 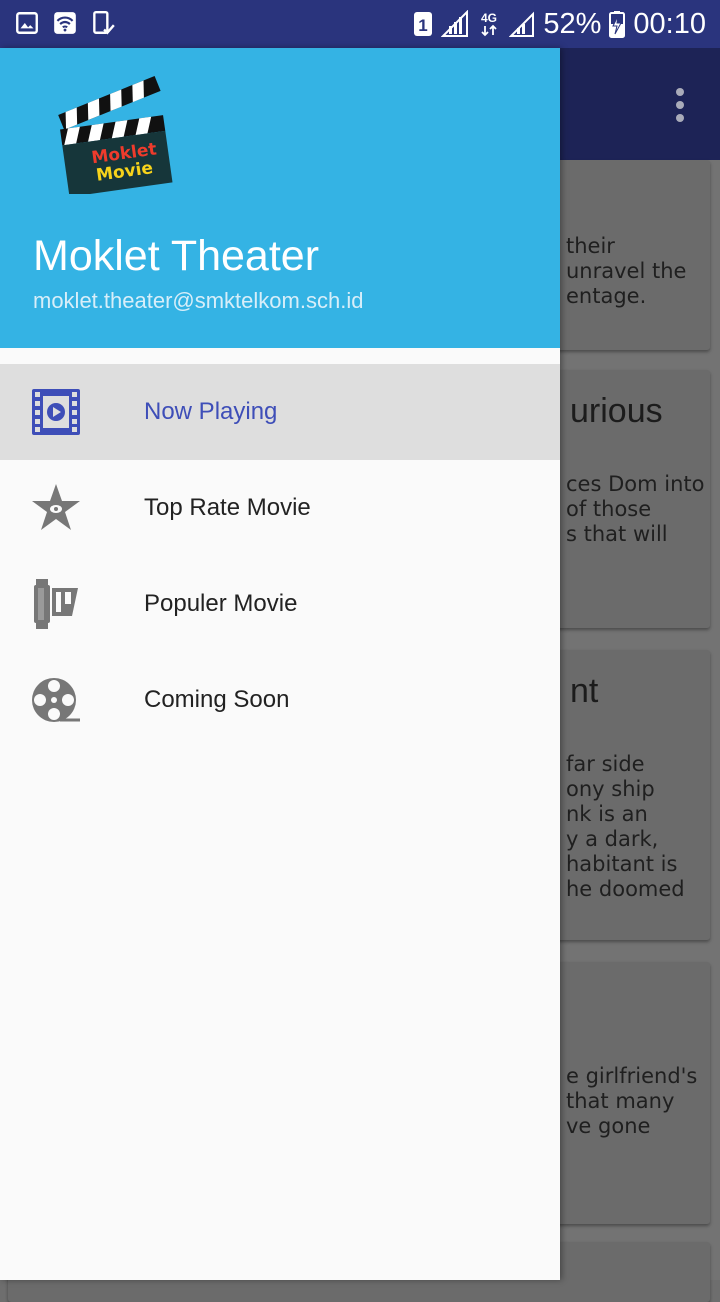 What do you see at coordinates (622, 864) in the screenshot?
I see `card-overview-line: habitant is` at bounding box center [622, 864].